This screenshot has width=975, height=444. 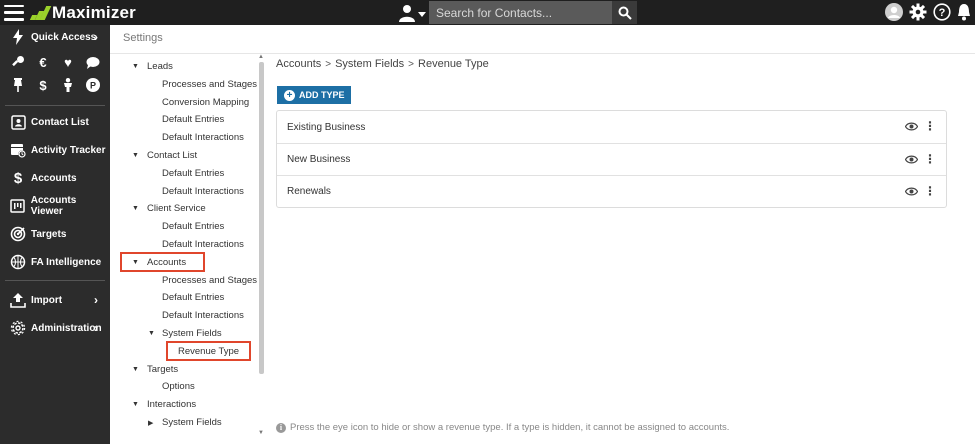 I want to click on tree-item: Conversion Mapping, so click(x=205, y=102).